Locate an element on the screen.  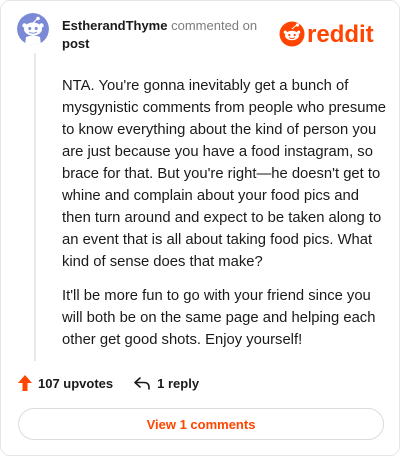
reddit-logo: reddit is located at coordinates (332, 34).